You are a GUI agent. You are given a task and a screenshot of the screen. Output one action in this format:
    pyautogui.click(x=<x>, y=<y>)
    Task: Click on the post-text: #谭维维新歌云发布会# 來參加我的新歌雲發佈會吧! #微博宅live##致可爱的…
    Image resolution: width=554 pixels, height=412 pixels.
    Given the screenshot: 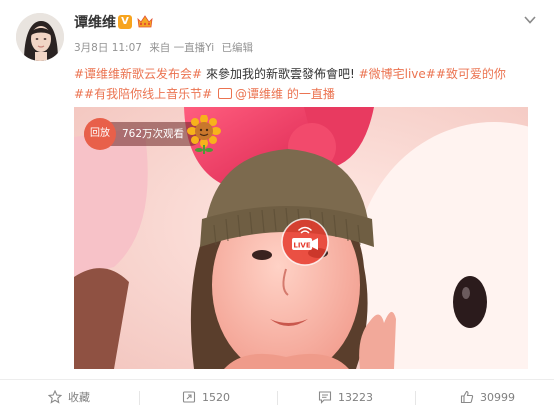 What is the action you would take?
    pyautogui.click(x=309, y=84)
    